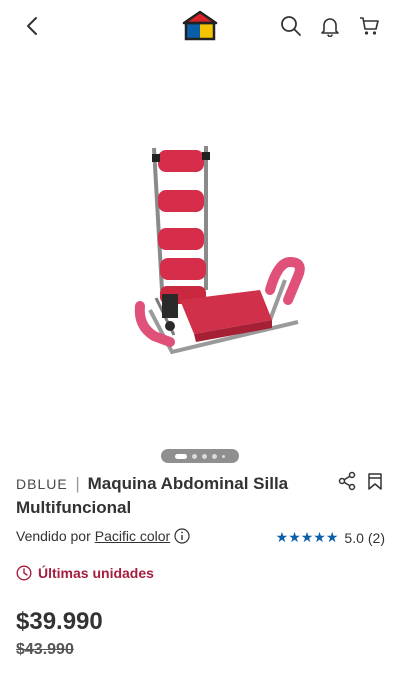 This screenshot has width=400, height=682. I want to click on rating-stars: ★★★★★, so click(307, 537).